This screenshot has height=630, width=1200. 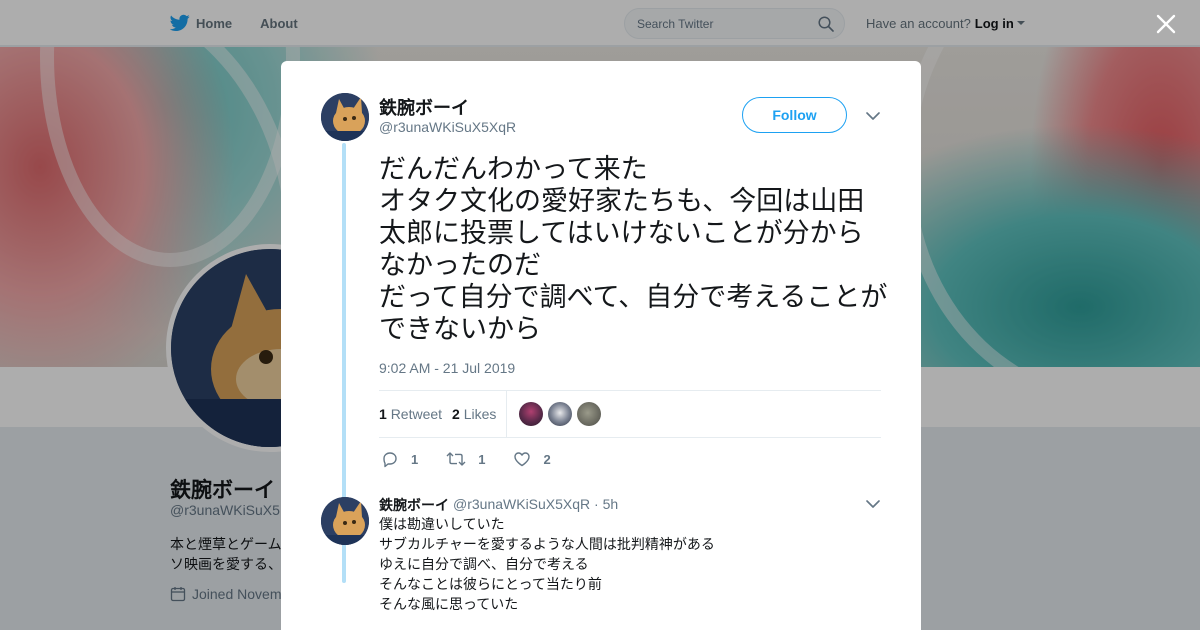 I want to click on likes-stat: 2 Likes, so click(x=474, y=414).